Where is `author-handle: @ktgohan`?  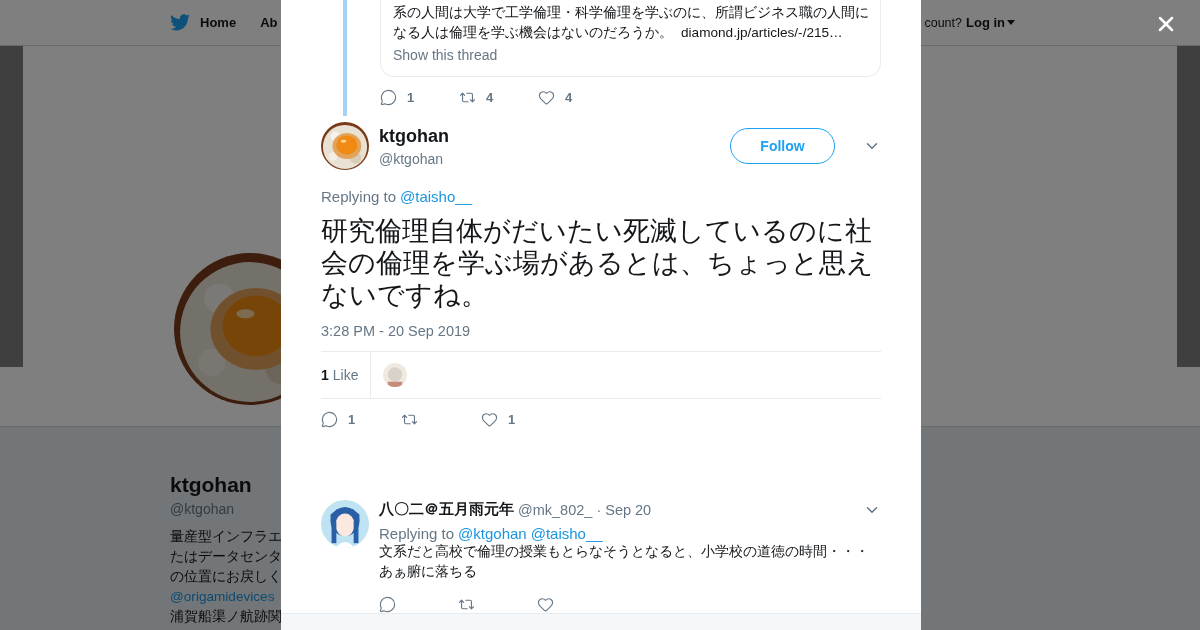 author-handle: @ktgohan is located at coordinates (412, 158).